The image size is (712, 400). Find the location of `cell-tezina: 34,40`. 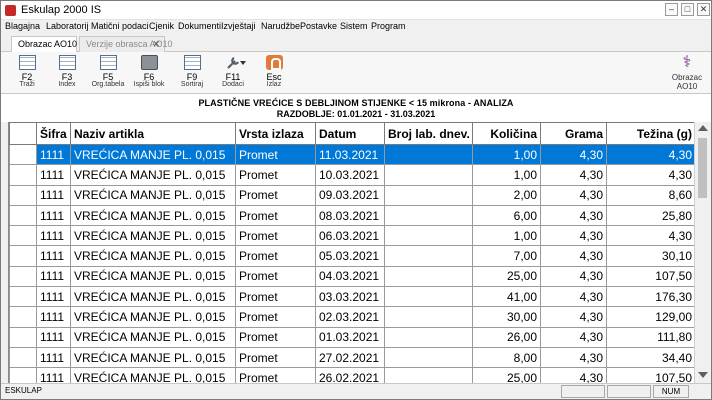

cell-tezina: 34,40 is located at coordinates (650, 357).